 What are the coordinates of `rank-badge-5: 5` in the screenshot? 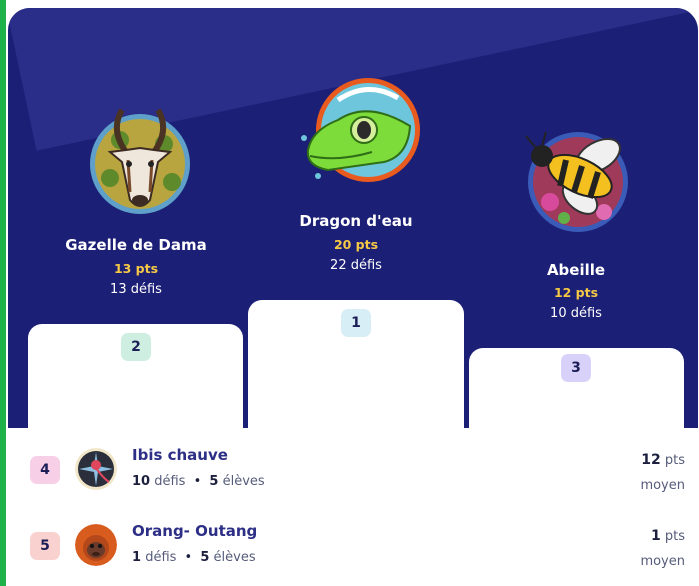 It's located at (45, 546).